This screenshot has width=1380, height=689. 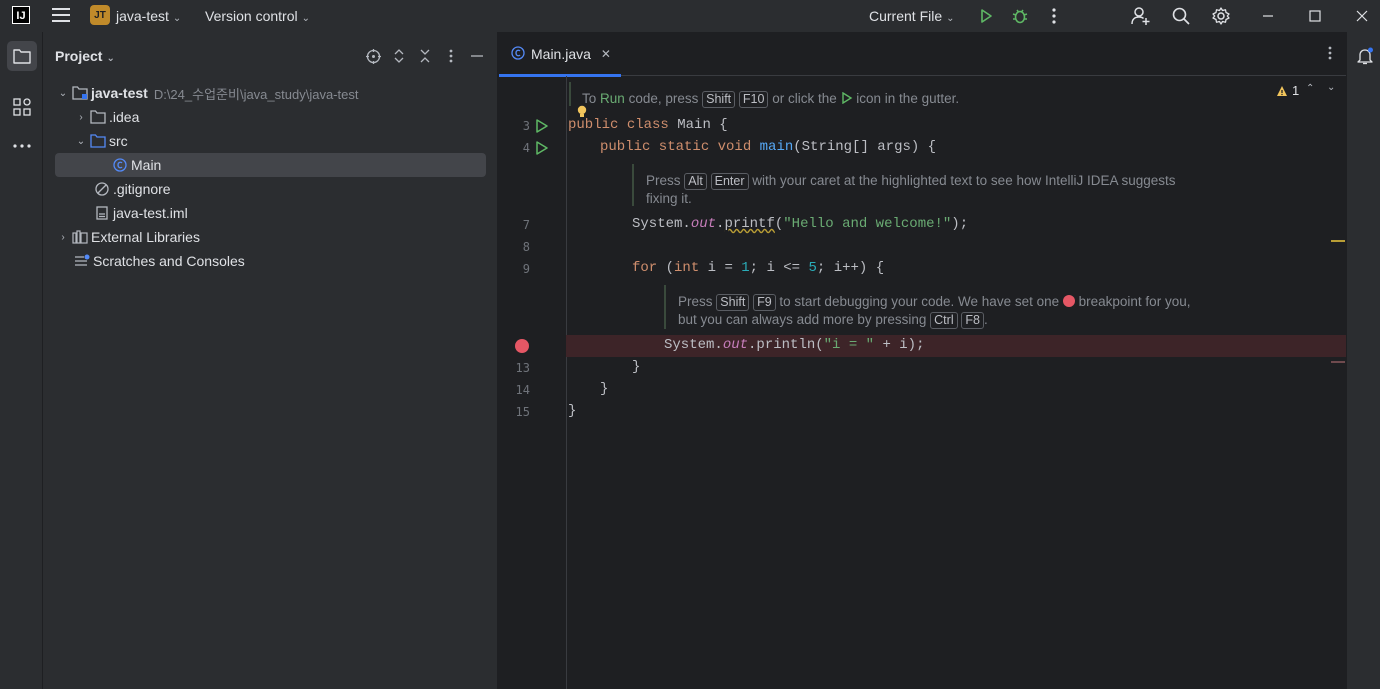 What do you see at coordinates (972, 320) in the screenshot?
I see `f8-key: F8` at bounding box center [972, 320].